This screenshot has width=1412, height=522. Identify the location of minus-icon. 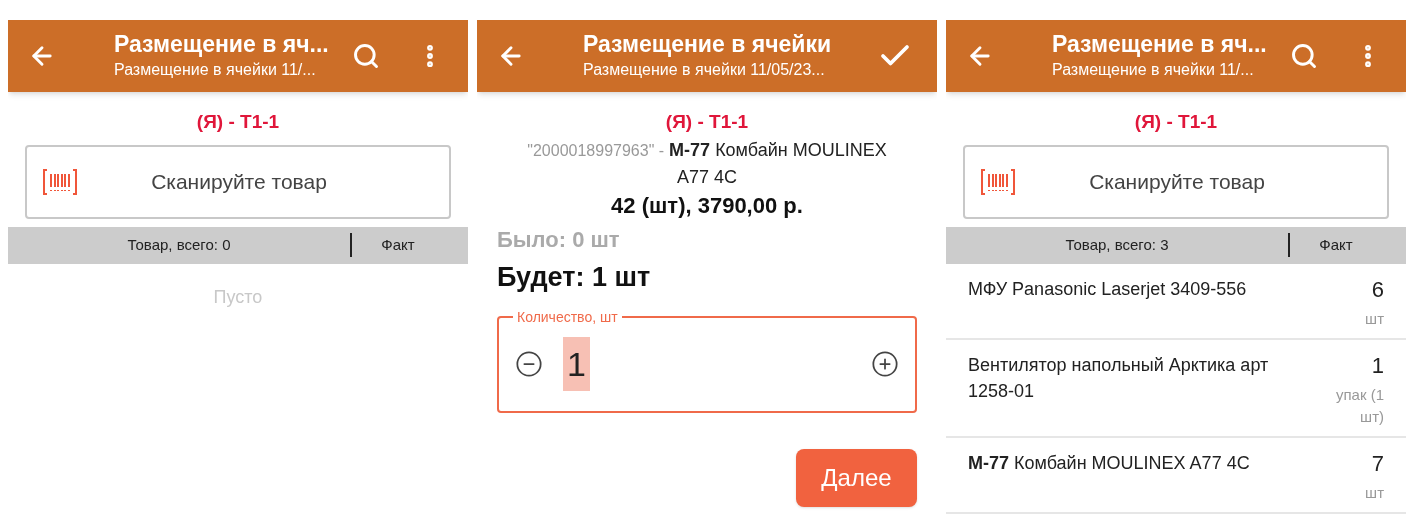
(529, 364).